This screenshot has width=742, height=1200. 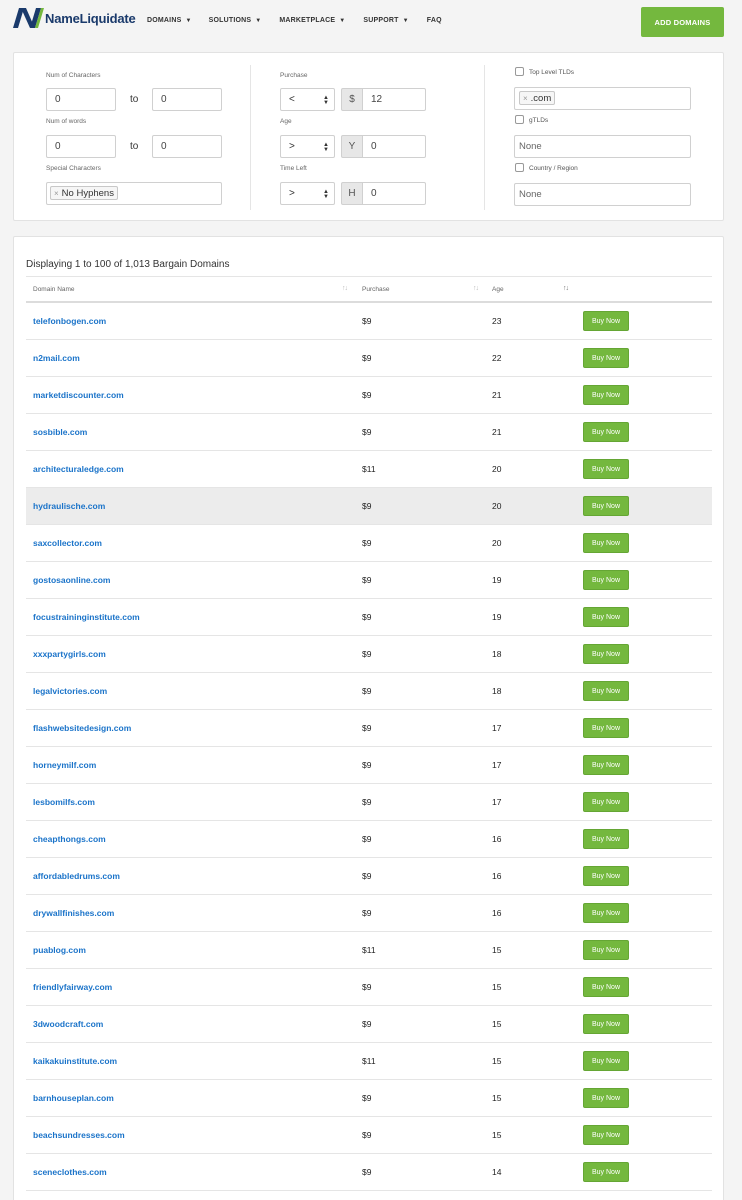 I want to click on domain-link: saxcollector.com, so click(x=67, y=543).